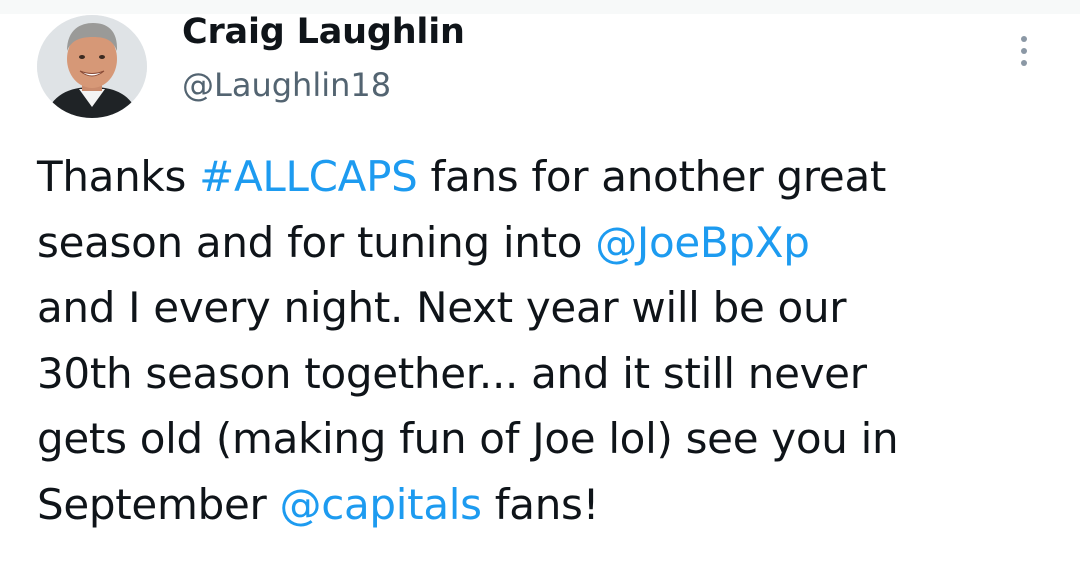  I want to click on tweet-text-segment: Thanks, so click(118, 176).